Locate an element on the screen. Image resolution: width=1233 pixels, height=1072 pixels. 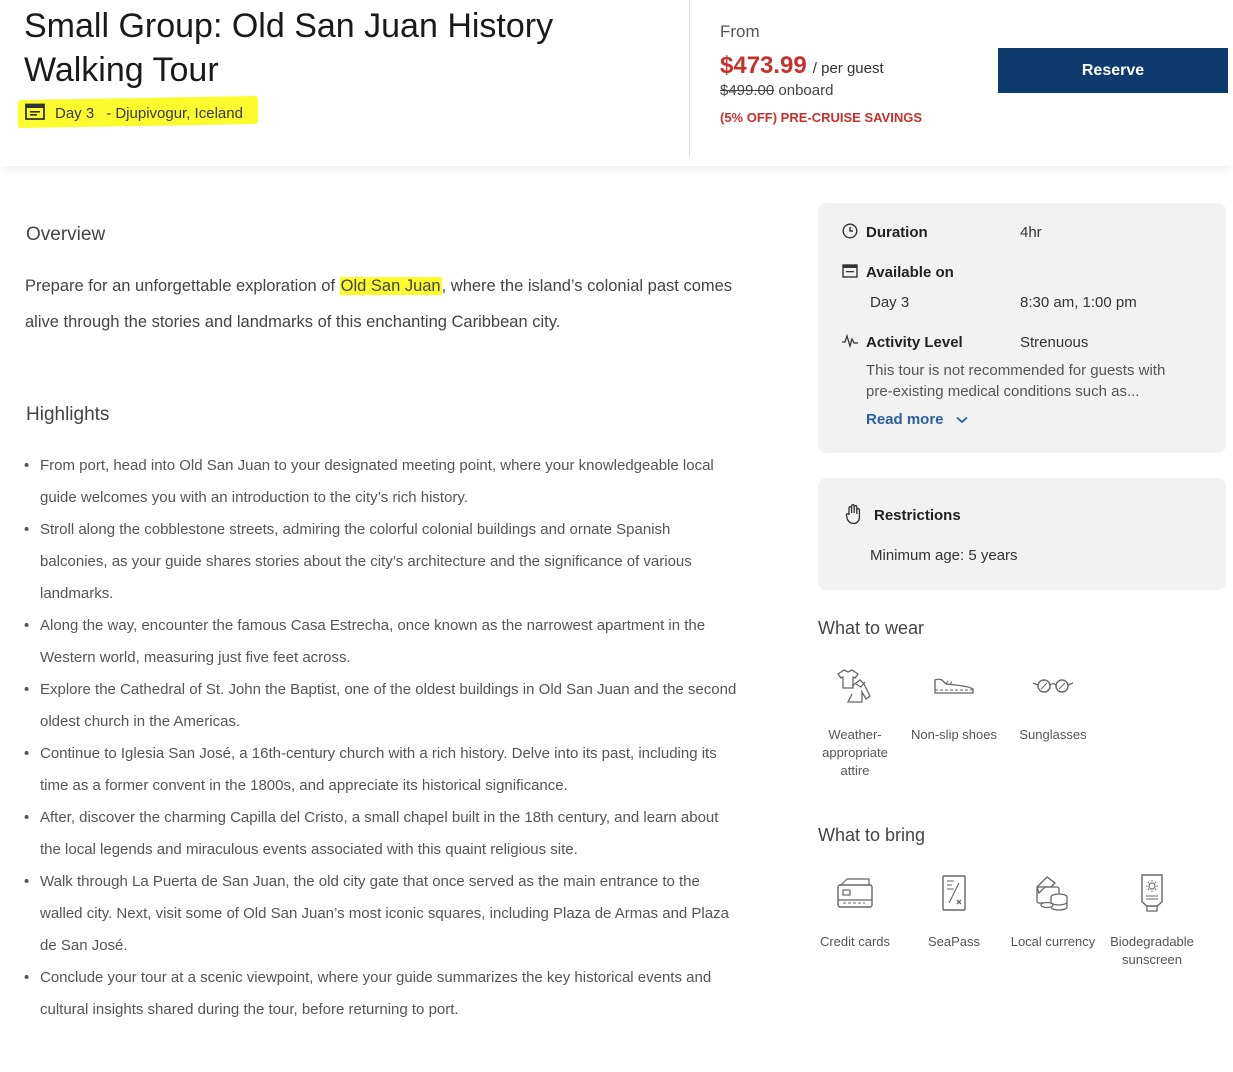
what-to-wear-heading: What to wear is located at coordinates (871, 628).